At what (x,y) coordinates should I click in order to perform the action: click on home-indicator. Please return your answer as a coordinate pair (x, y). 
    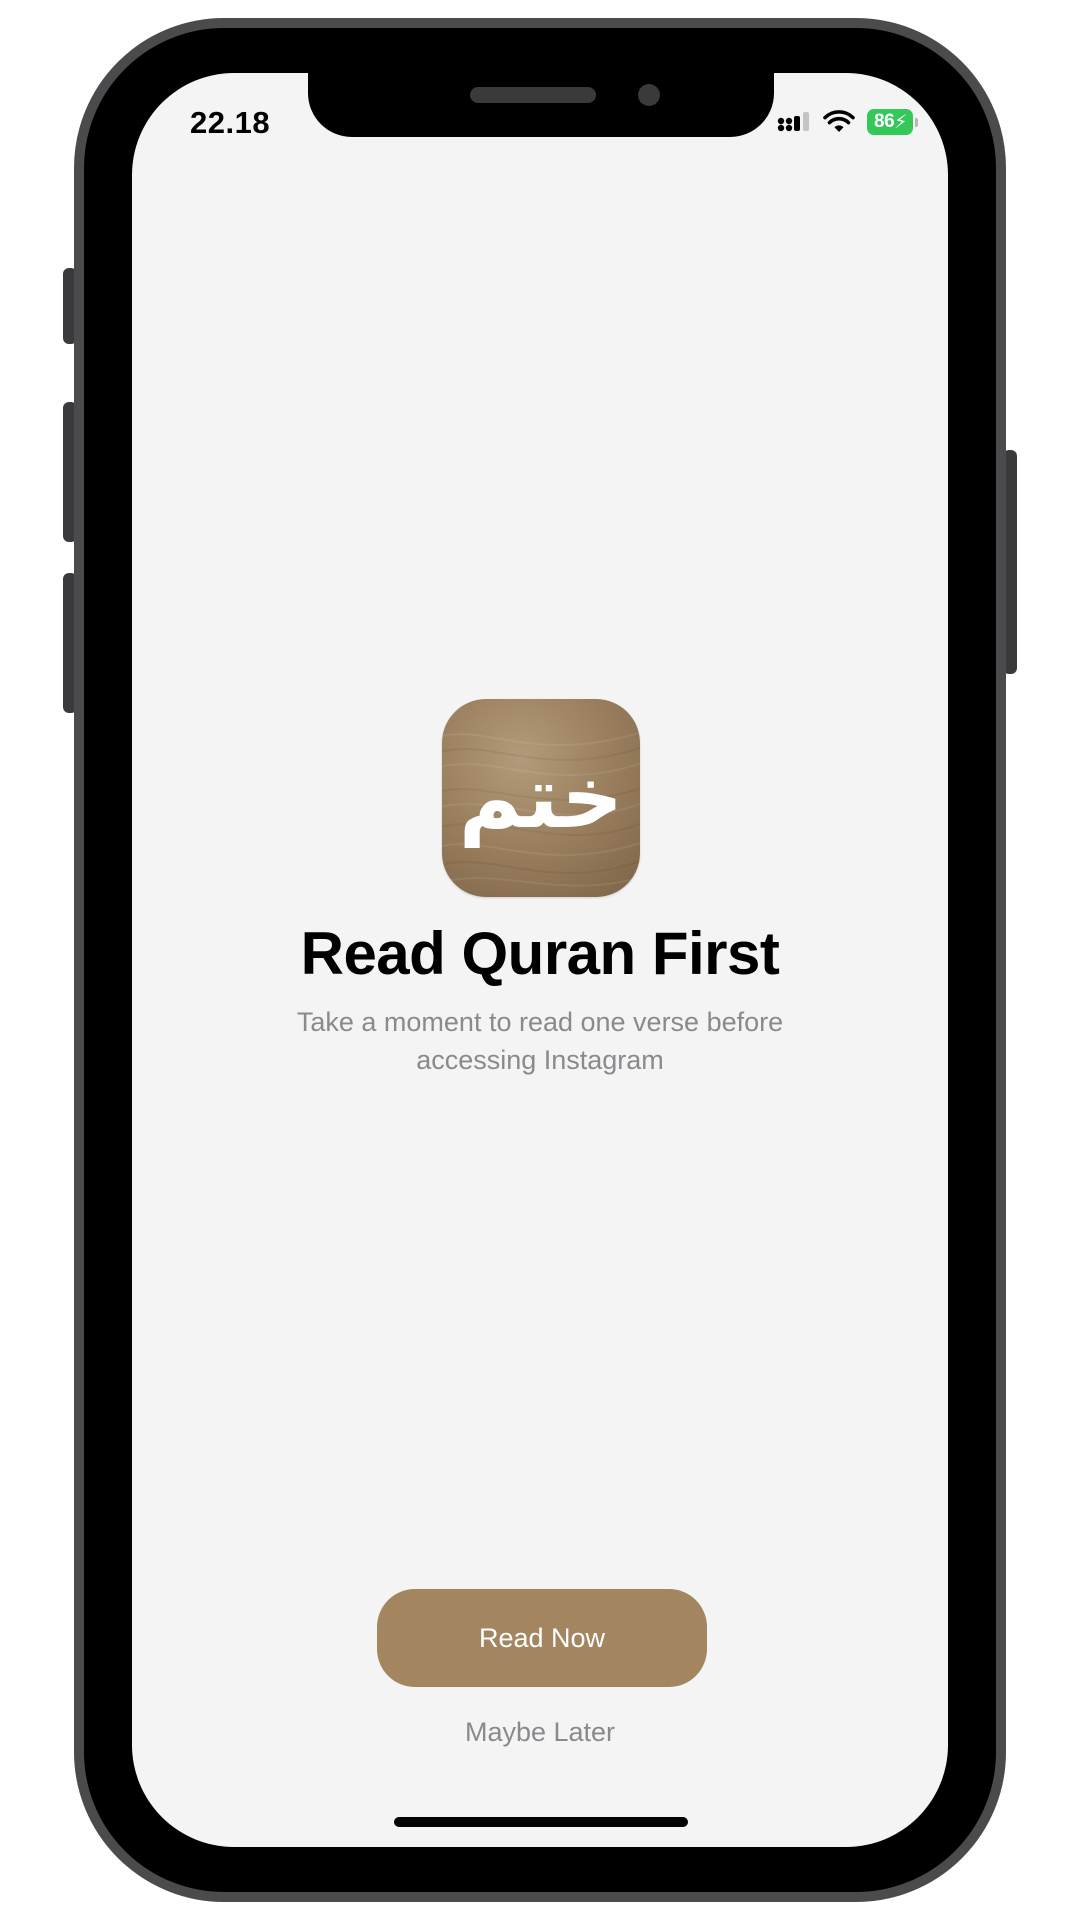
    Looking at the image, I should click on (541, 1822).